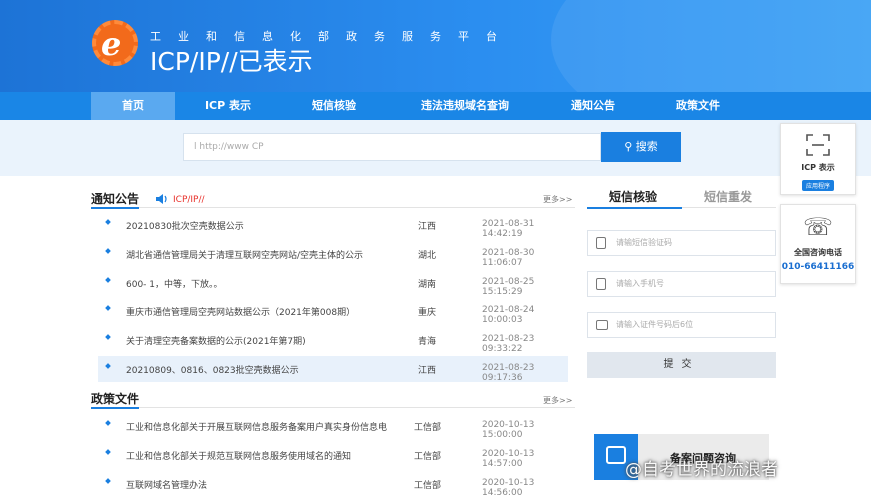  What do you see at coordinates (640, 283) in the screenshot?
I see `phone-placeholder: 请输入手机号` at bounding box center [640, 283].